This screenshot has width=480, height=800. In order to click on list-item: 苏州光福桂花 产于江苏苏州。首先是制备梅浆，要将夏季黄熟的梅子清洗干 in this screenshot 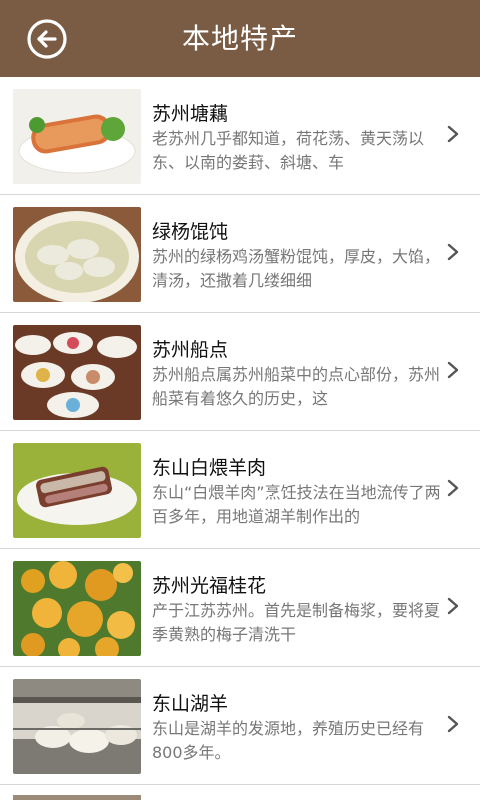, I will do `click(240, 608)`.